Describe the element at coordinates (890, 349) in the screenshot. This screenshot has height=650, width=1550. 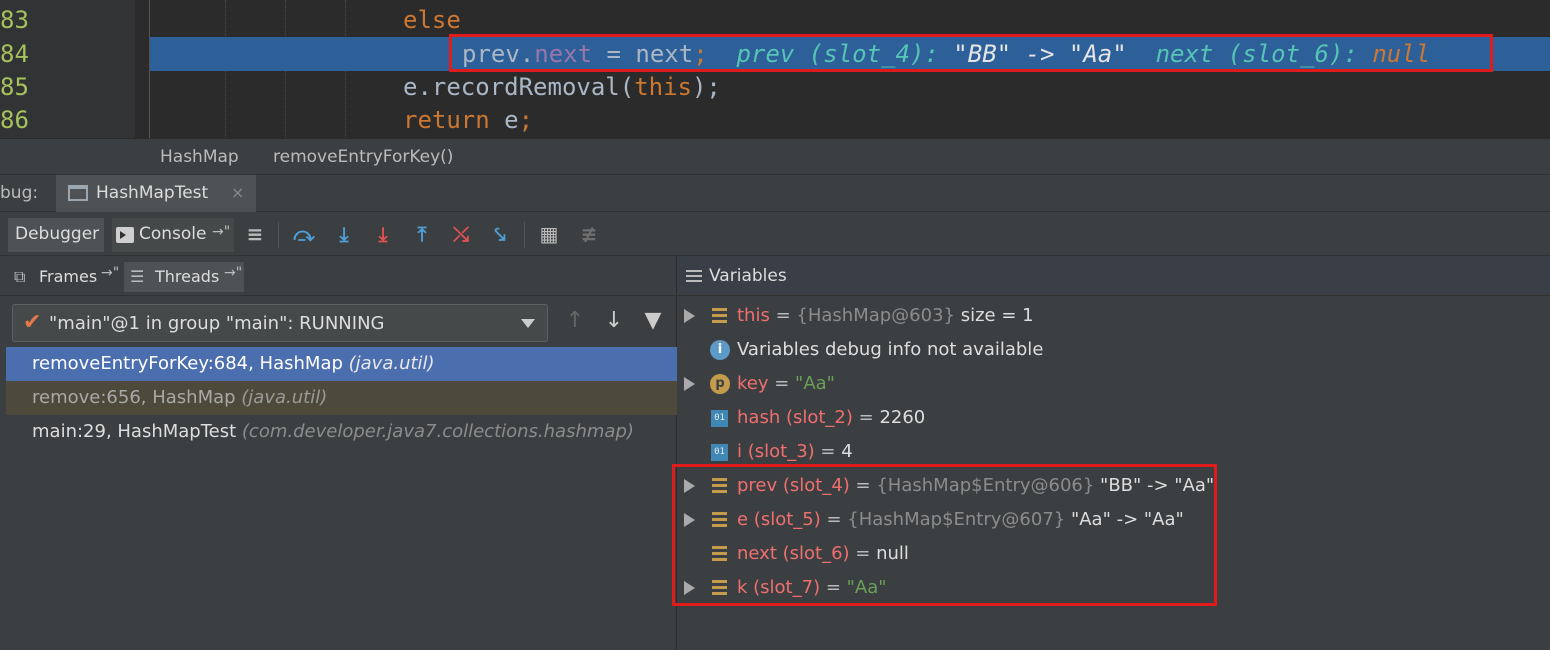
I see `variable-text: Variables debug info not available` at that location.